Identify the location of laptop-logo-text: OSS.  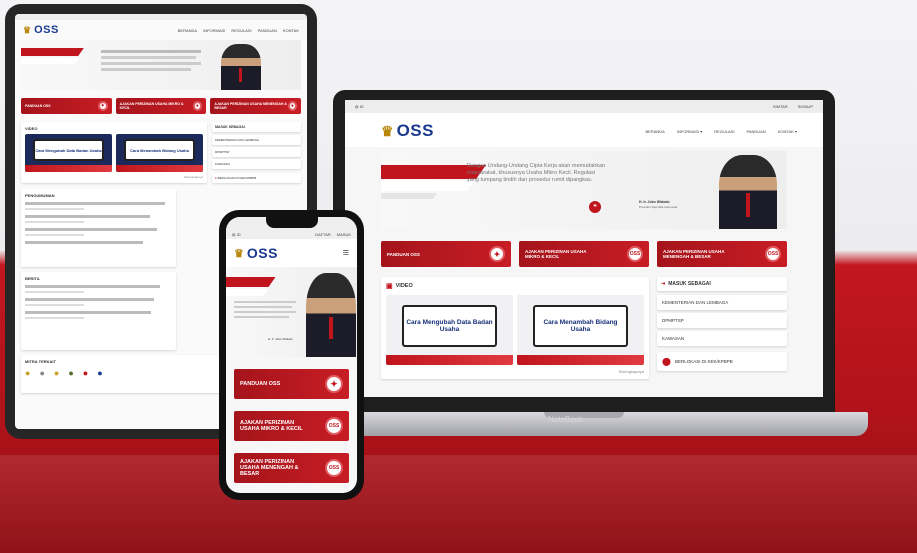
(415, 130).